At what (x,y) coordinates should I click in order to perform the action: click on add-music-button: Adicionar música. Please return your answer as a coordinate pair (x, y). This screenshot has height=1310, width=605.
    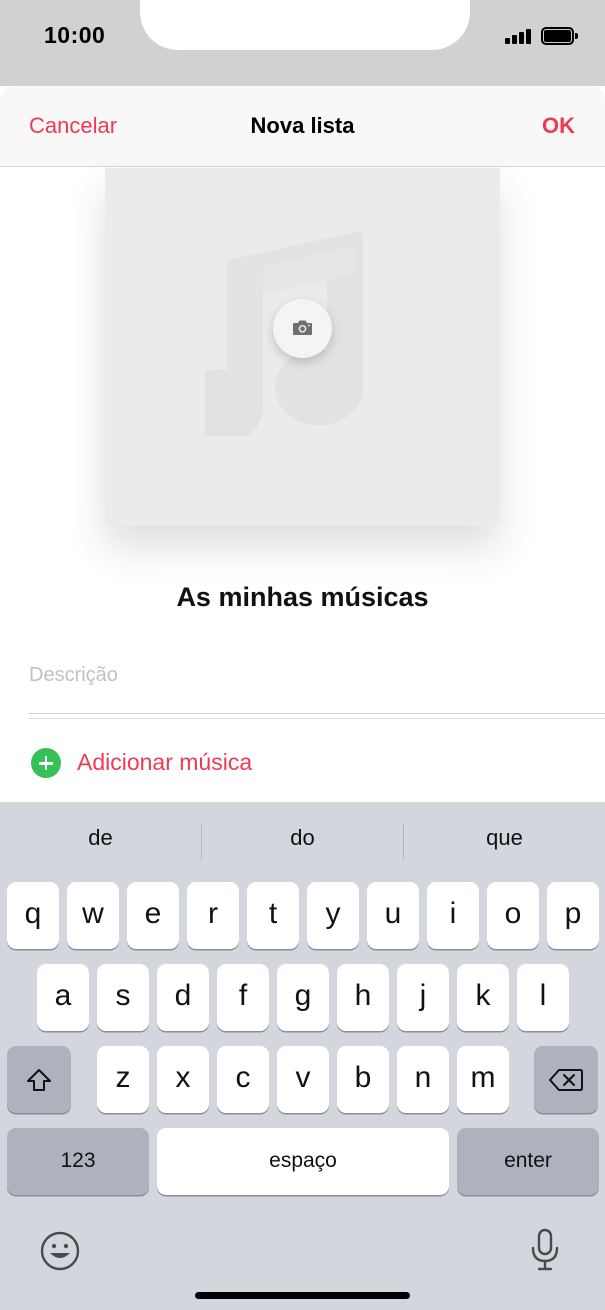
    Looking at the image, I should click on (302, 763).